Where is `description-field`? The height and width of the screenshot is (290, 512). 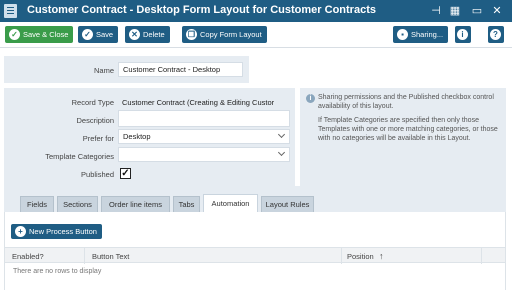 description-field is located at coordinates (204, 118).